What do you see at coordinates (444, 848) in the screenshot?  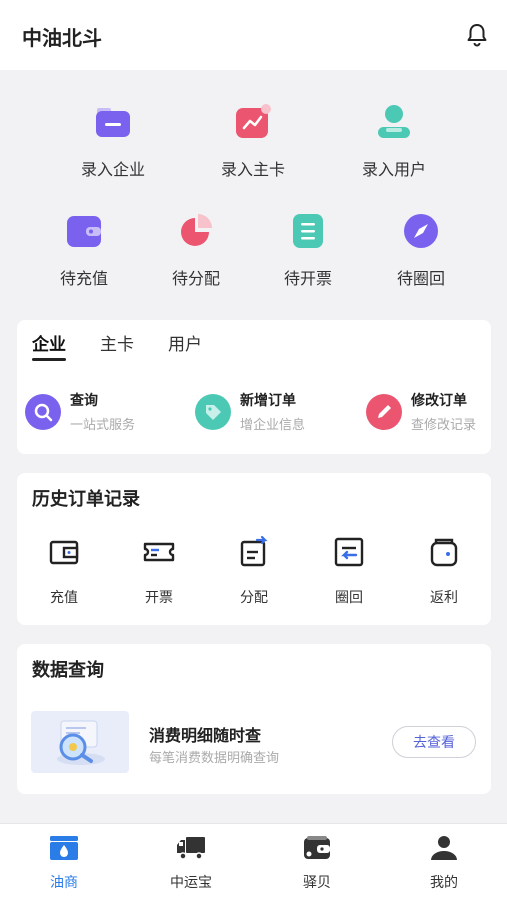 I see `profile-icon` at bounding box center [444, 848].